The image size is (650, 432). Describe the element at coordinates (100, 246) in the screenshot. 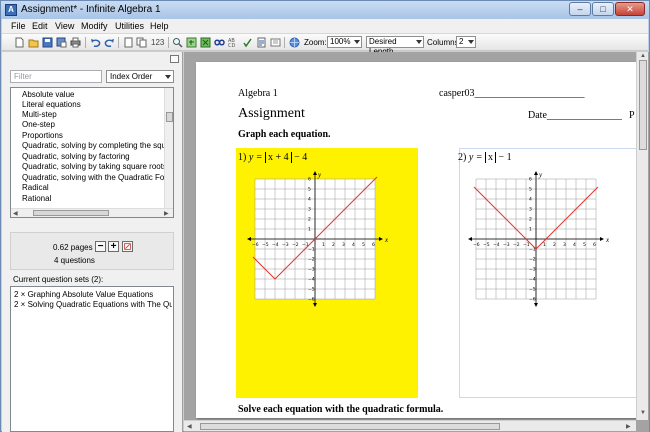

I see `remove-question-button: −` at that location.